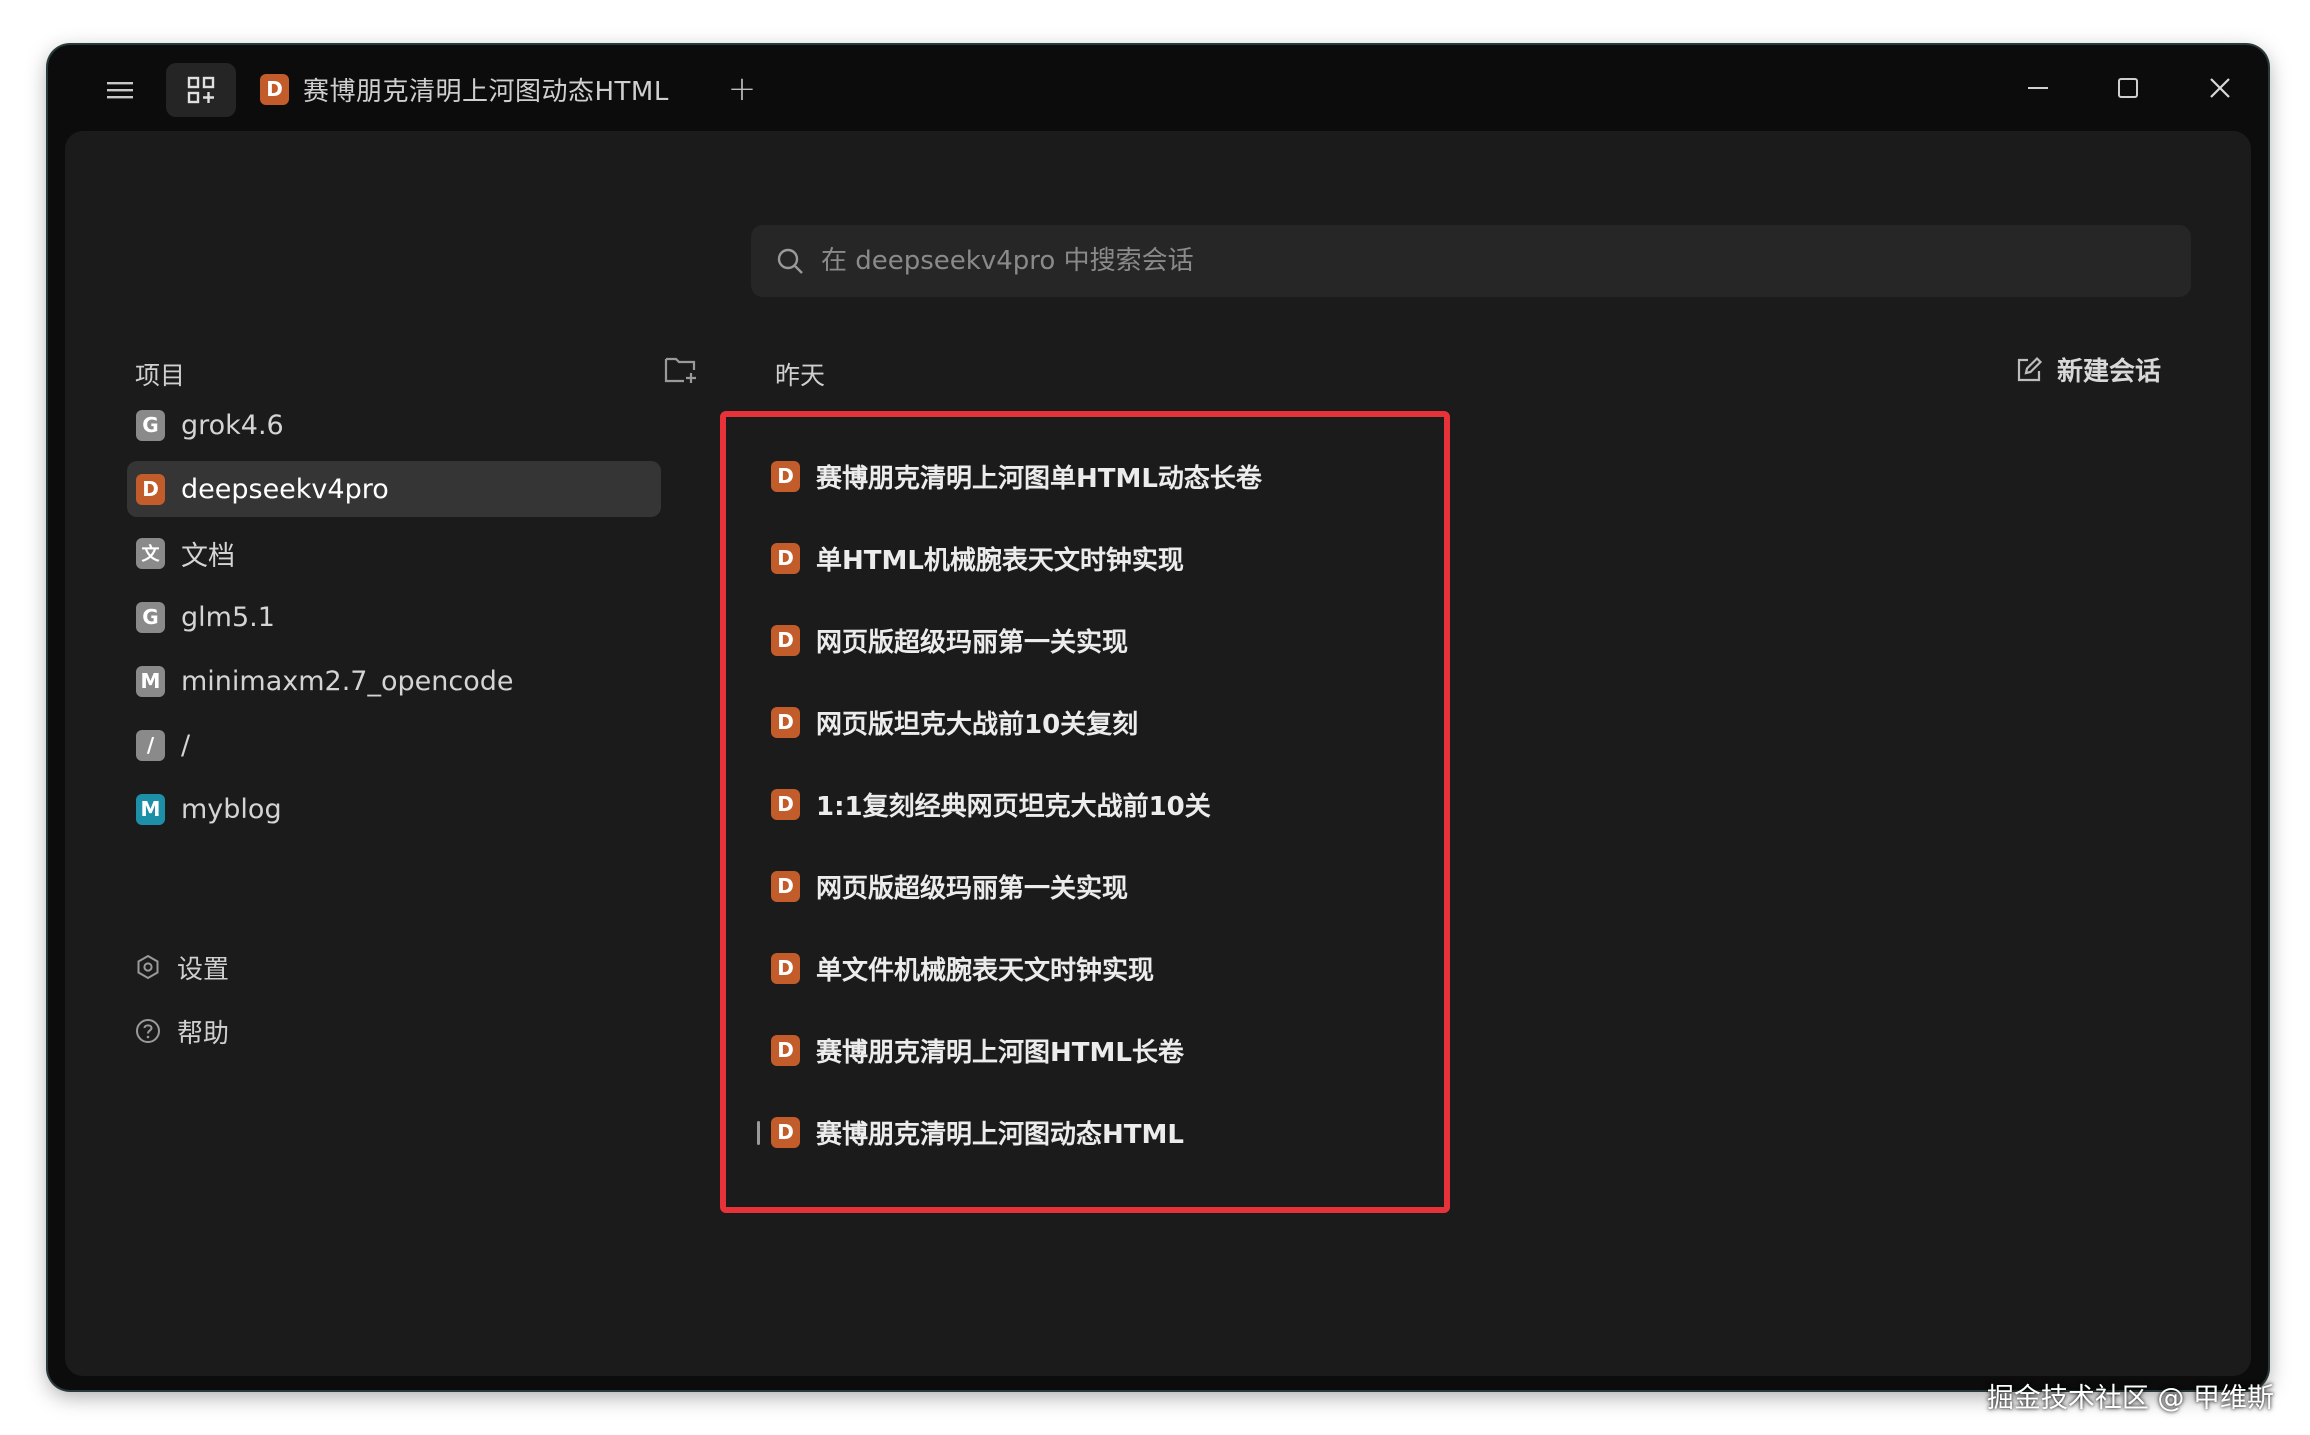 The height and width of the screenshot is (1435, 2310). Describe the element at coordinates (394, 553) in the screenshot. I see `project-item-docs: 文 文档` at that location.